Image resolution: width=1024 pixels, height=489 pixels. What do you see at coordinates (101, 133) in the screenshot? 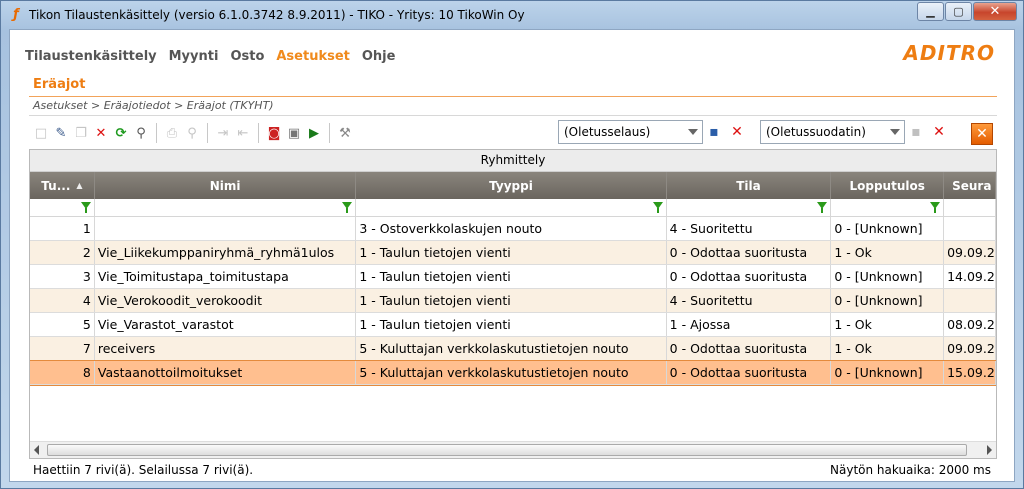
I see `delete-icon: ✕` at bounding box center [101, 133].